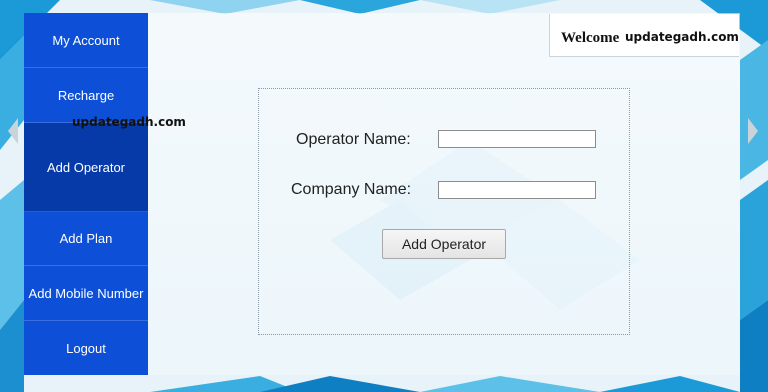 The height and width of the screenshot is (392, 768). I want to click on sidebar-item-logout: Logout, so click(86, 348).